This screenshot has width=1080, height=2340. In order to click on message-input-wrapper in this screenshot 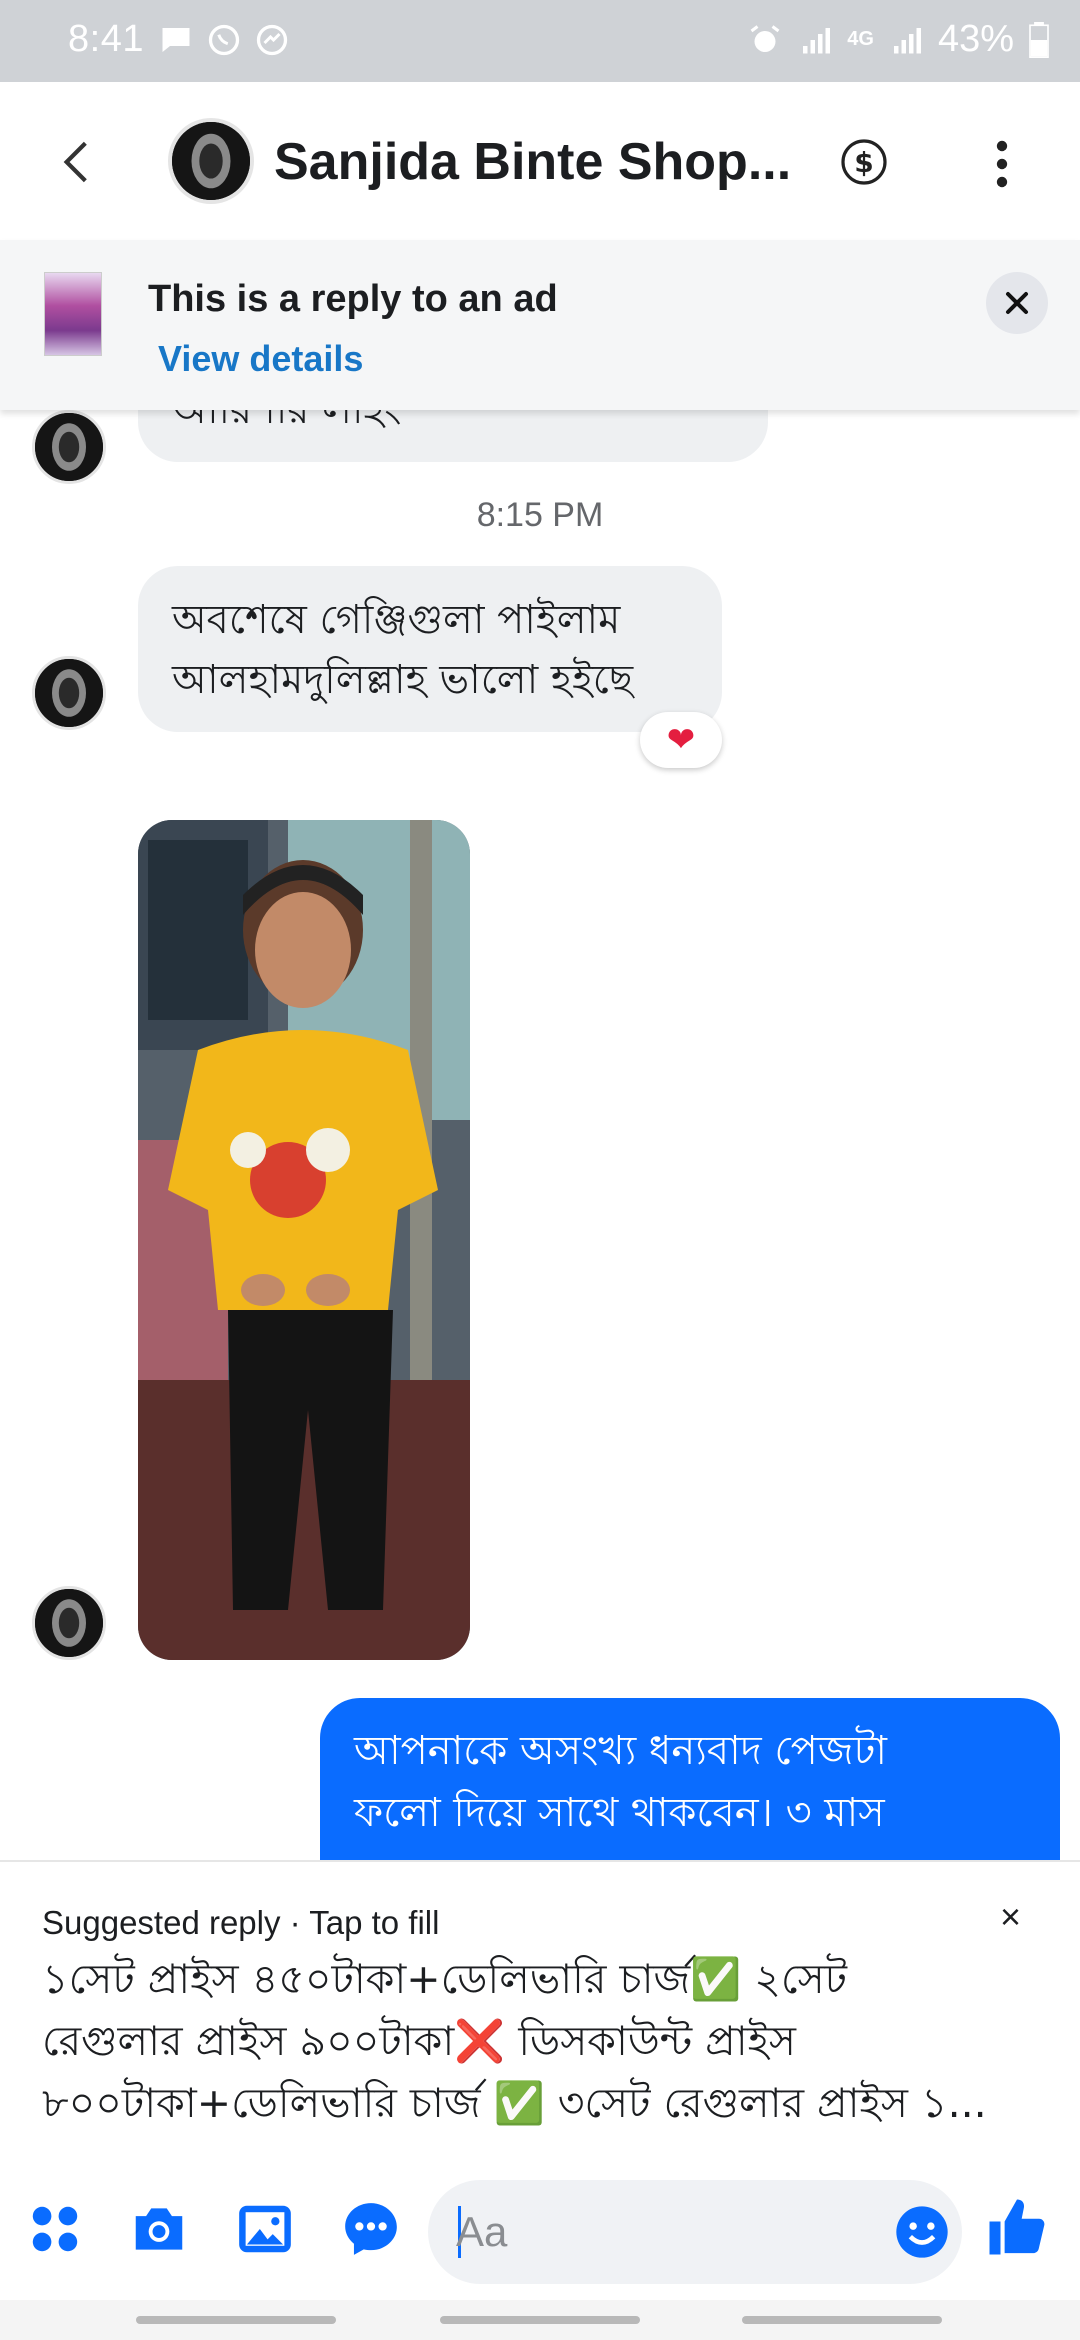, I will do `click(695, 2232)`.